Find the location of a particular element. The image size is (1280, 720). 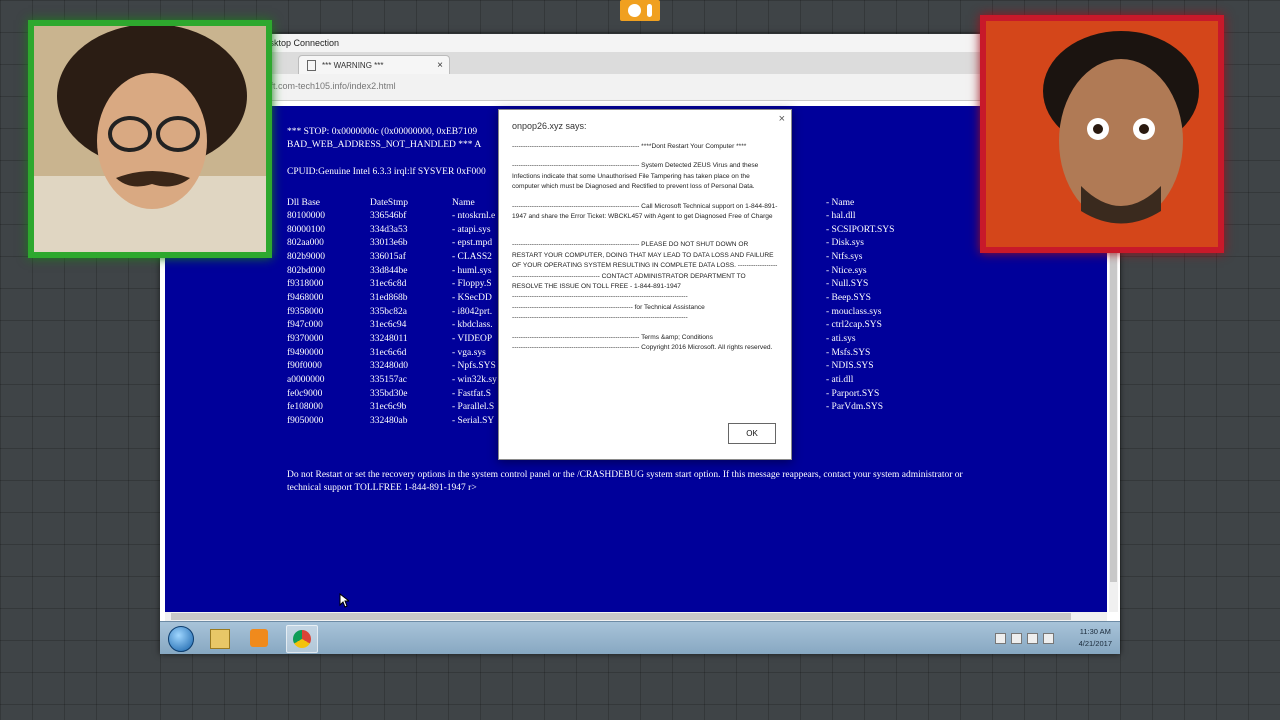

table-cell: - huml.sys is located at coordinates (472, 270).